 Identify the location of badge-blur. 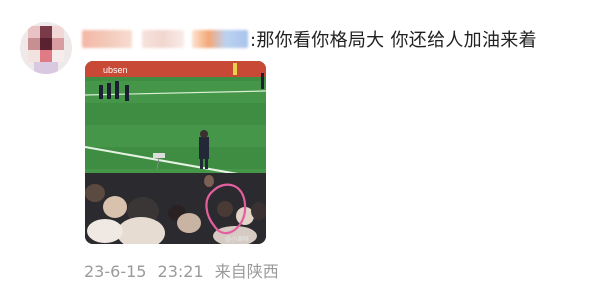
(220, 39).